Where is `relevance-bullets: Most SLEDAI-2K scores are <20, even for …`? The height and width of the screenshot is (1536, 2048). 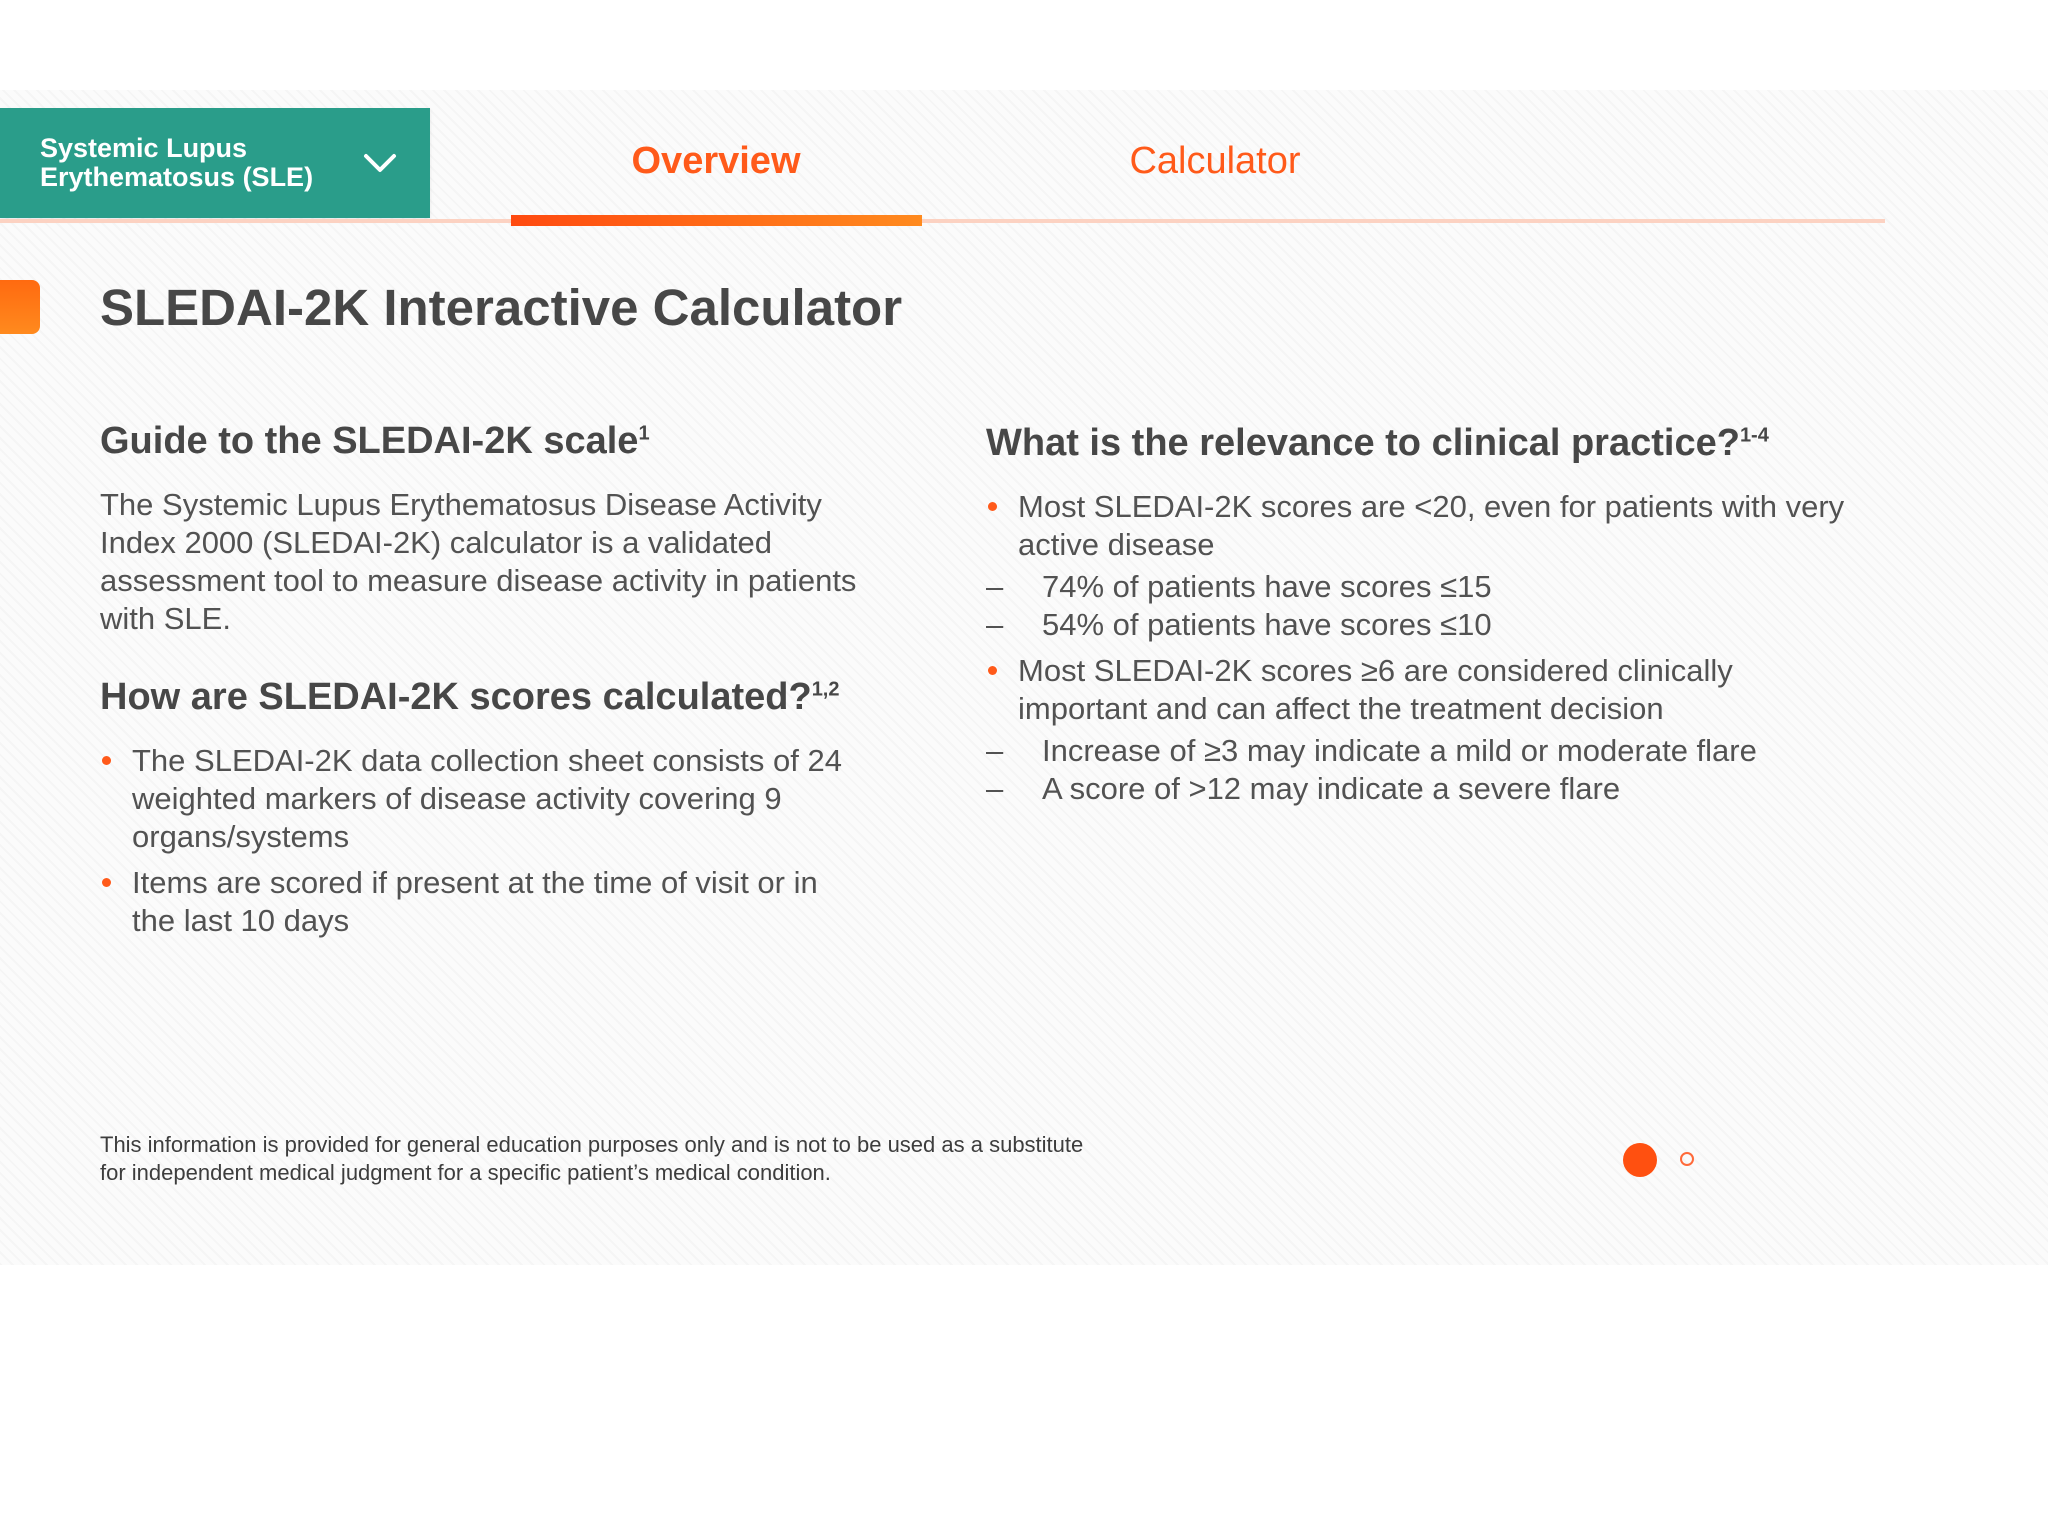
relevance-bullets: Most SLEDAI-2K scores are <20, even for … is located at coordinates (1426, 652).